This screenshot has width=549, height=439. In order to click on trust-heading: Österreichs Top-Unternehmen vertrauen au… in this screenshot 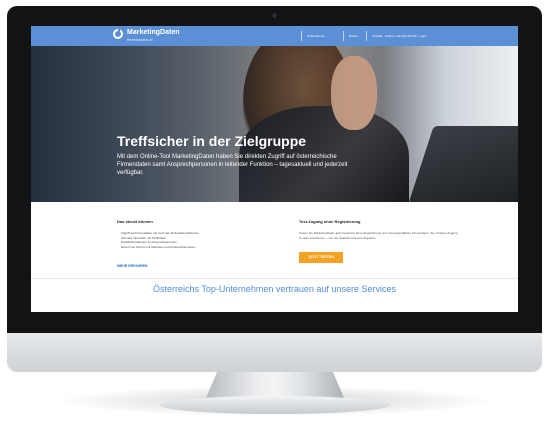, I will do `click(274, 289)`.